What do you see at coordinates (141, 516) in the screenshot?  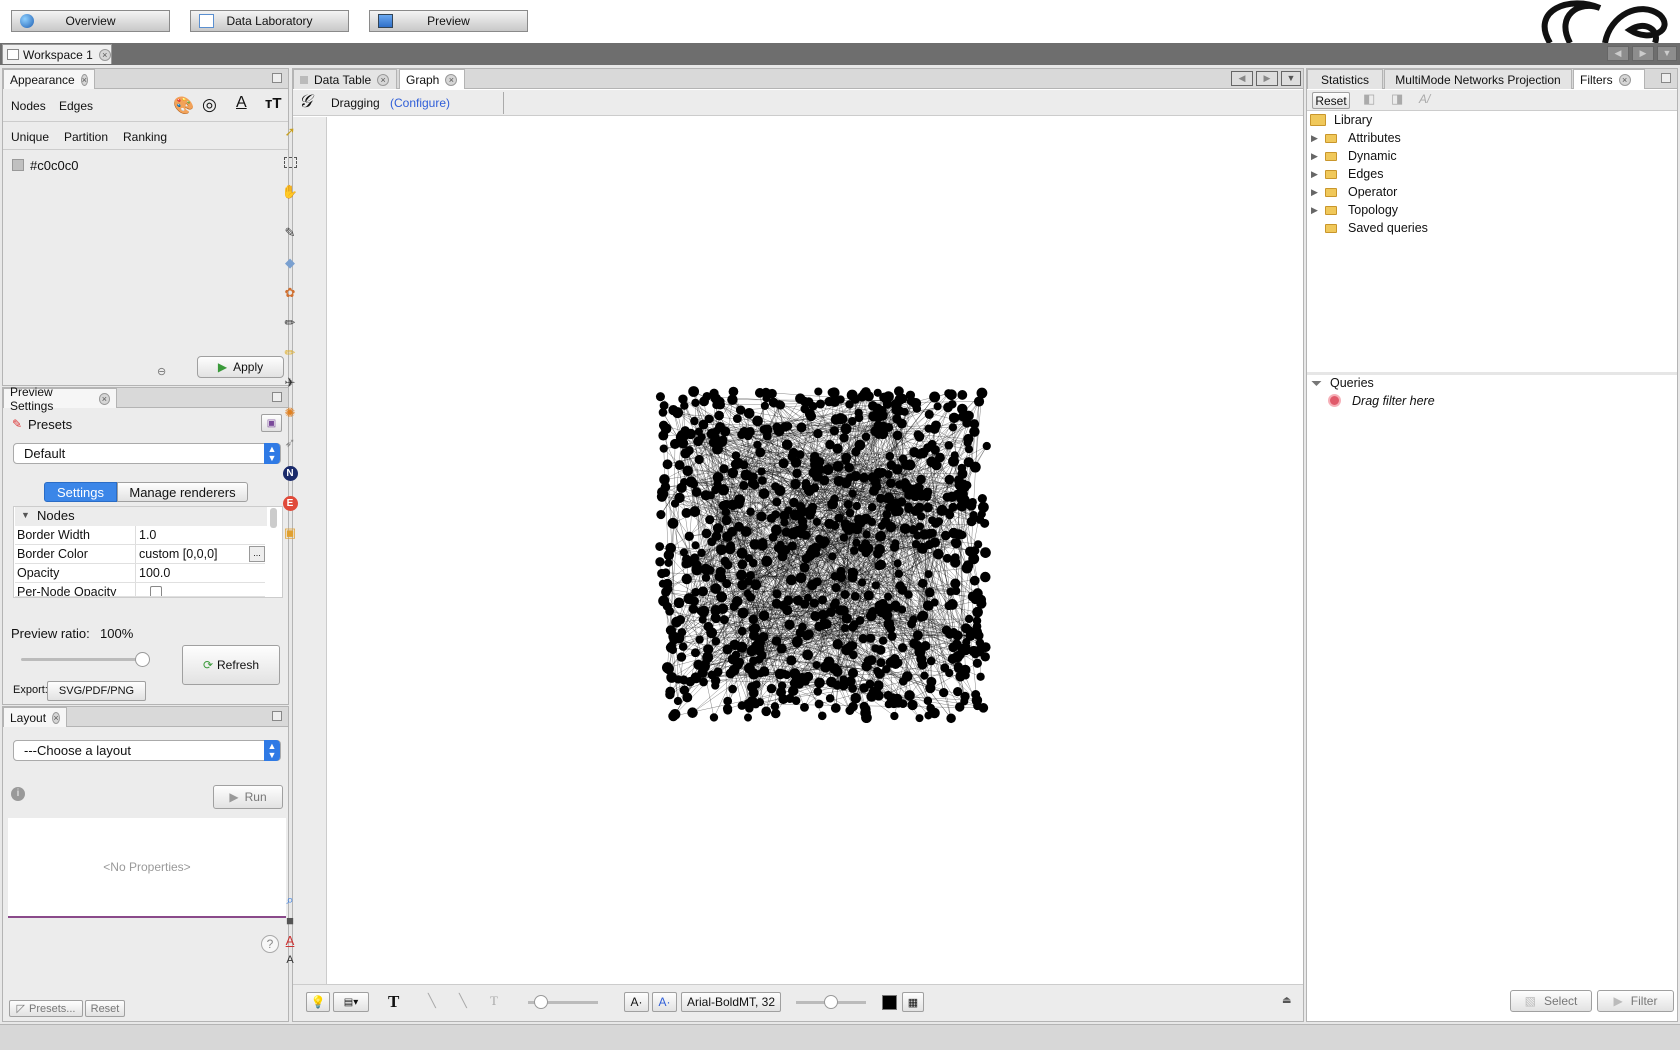 I see `section-nodes: ▼ Nodes` at bounding box center [141, 516].